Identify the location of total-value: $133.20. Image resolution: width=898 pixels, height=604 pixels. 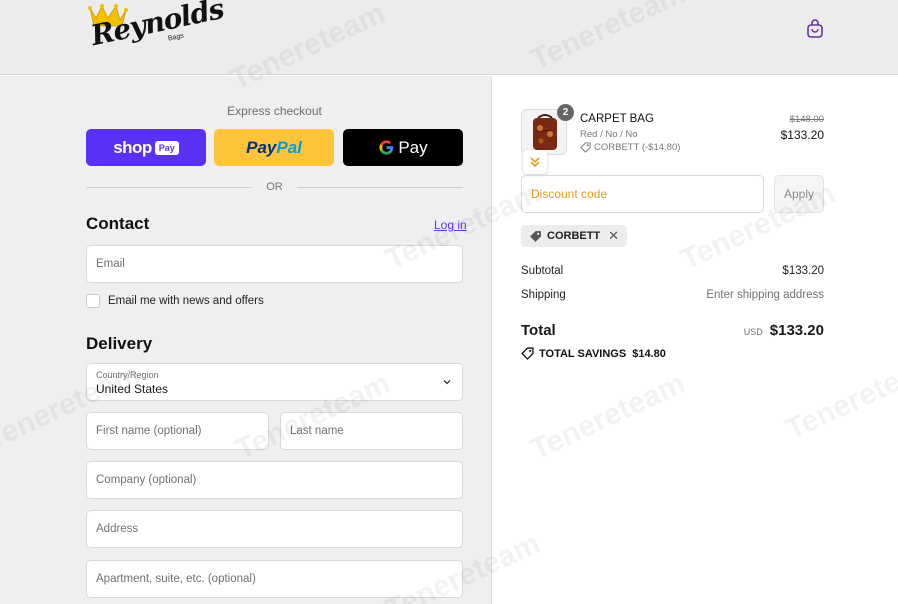
(796, 330).